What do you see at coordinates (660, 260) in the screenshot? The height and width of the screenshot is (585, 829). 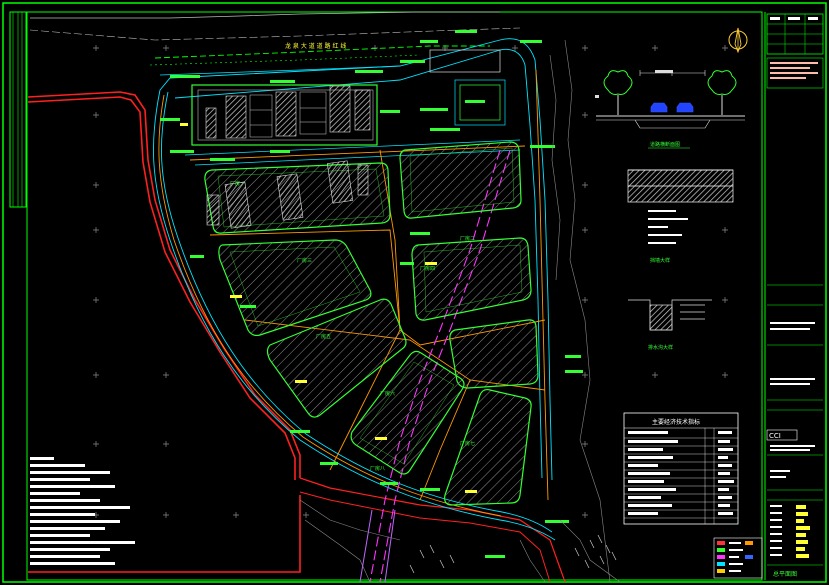 I see `section-title-2: 挡墙大样` at bounding box center [660, 260].